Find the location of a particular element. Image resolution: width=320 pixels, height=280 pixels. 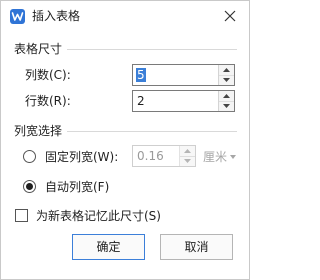

remember-size-label: 为新表格记忆此尺寸(S) is located at coordinates (98, 216).